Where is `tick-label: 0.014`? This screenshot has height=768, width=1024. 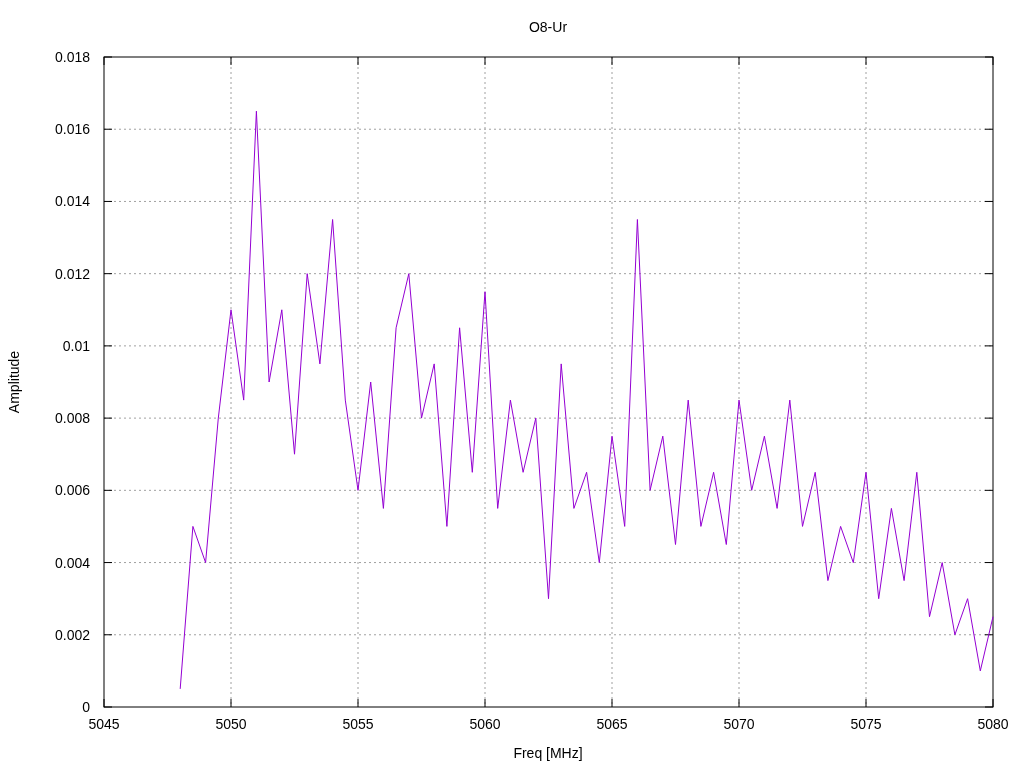
tick-label: 0.014 is located at coordinates (72, 201).